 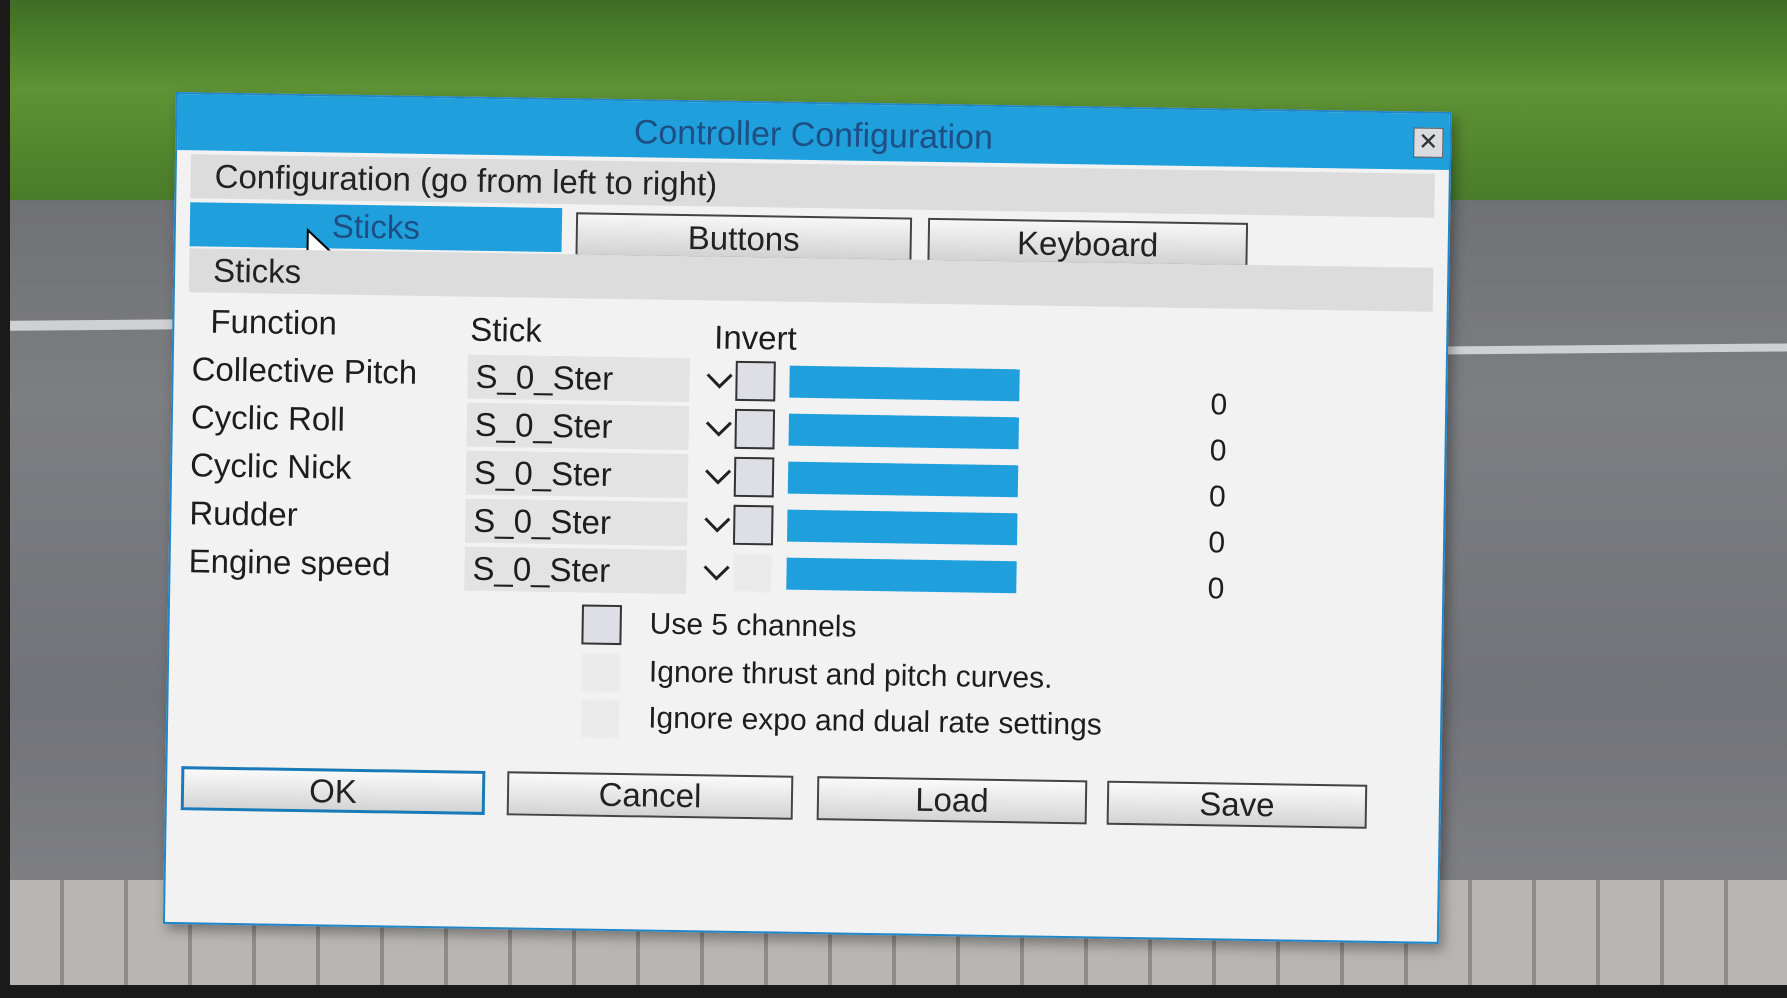 What do you see at coordinates (376, 227) in the screenshot?
I see `tab-sticks: Sticks` at bounding box center [376, 227].